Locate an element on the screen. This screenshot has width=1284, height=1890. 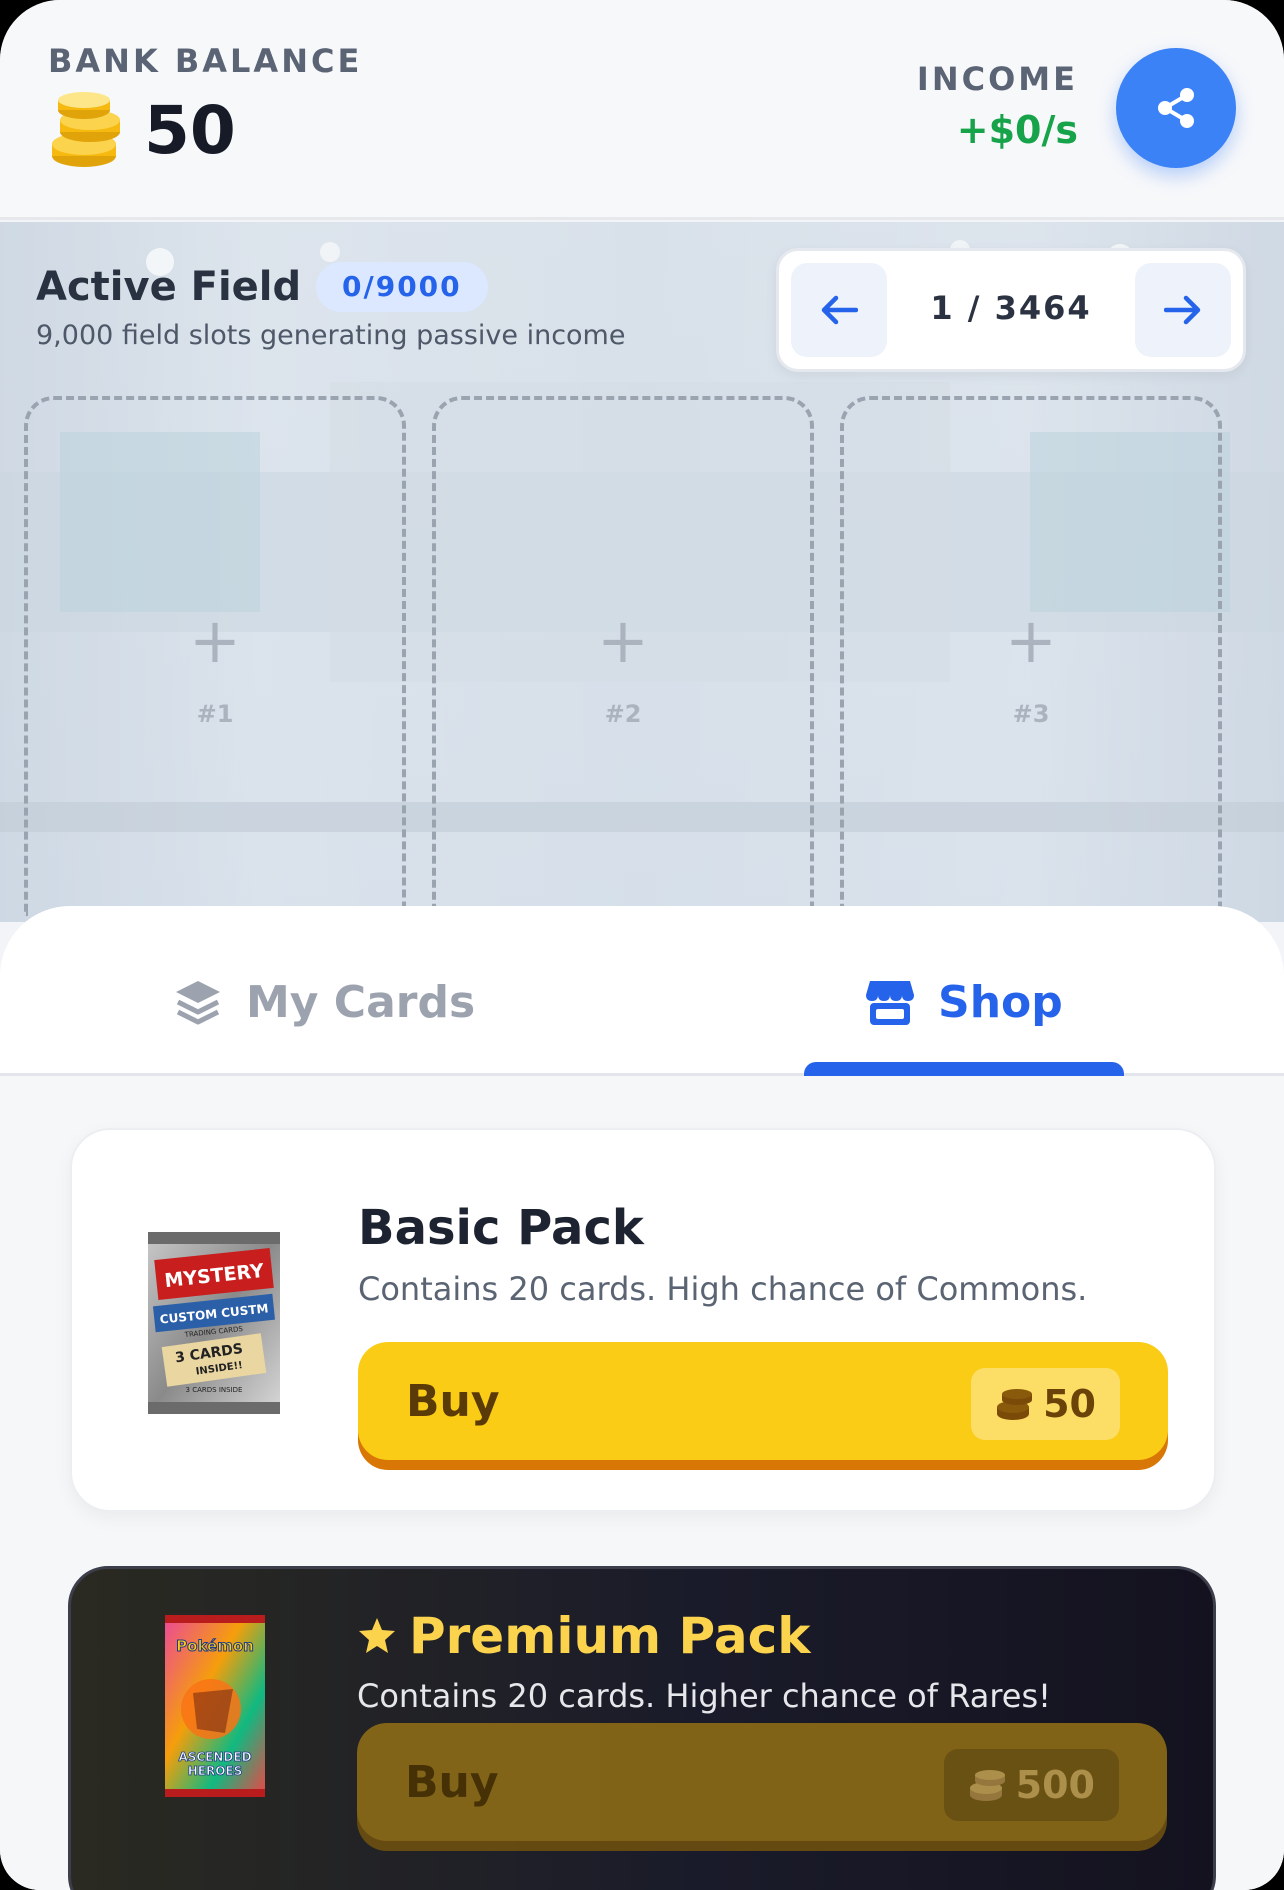
slot-number: #1 is located at coordinates (215, 714).